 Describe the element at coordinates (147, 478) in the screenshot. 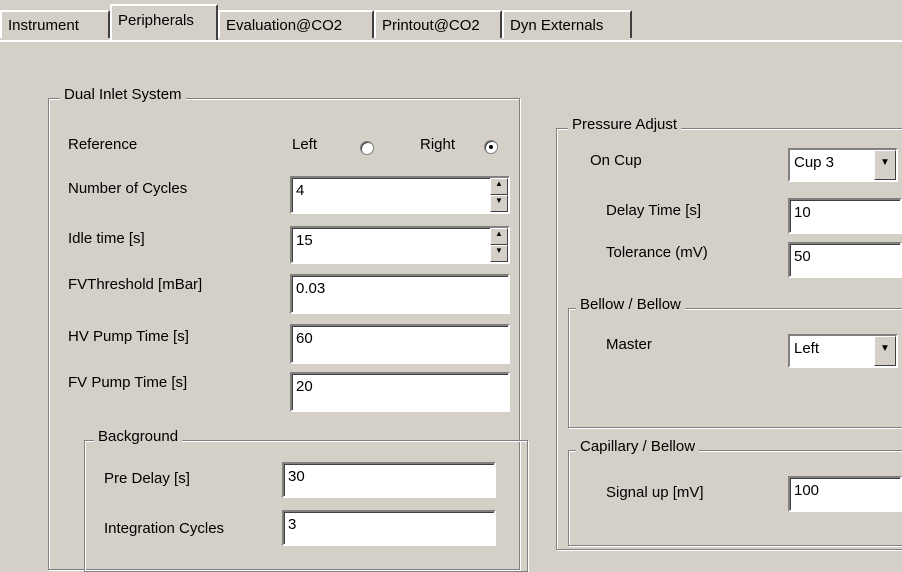

I see `pre-delay-label: Pre Delay [s]` at that location.